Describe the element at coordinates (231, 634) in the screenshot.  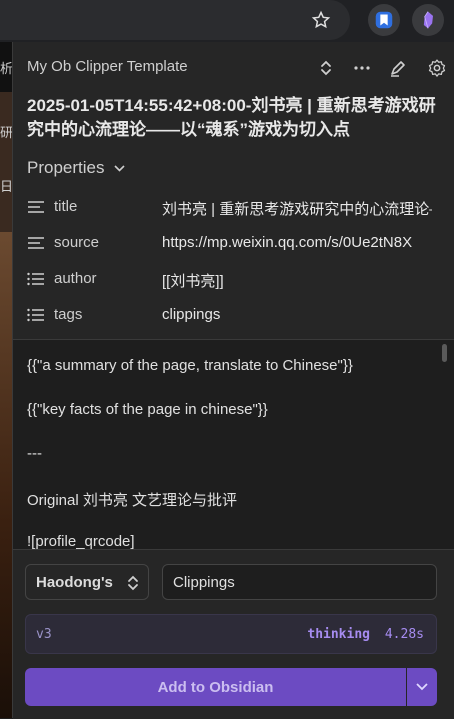
I see `interpreter-status: v3 thinking 4.28s` at that location.